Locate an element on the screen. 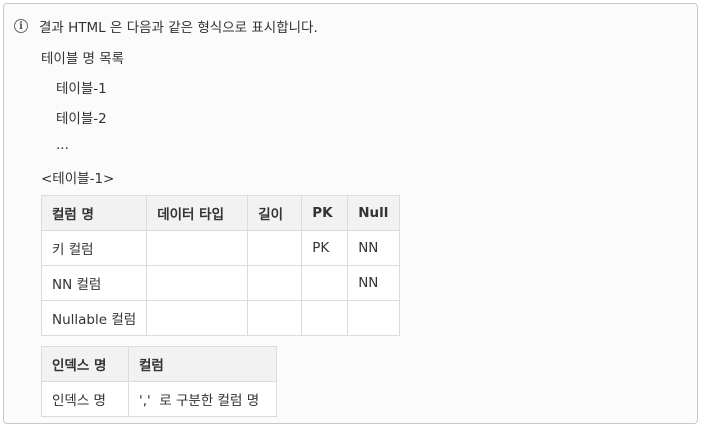  intro-text: 결과 HTML 은 다음과 같은 형식으로 표시합니다. is located at coordinates (178, 28).